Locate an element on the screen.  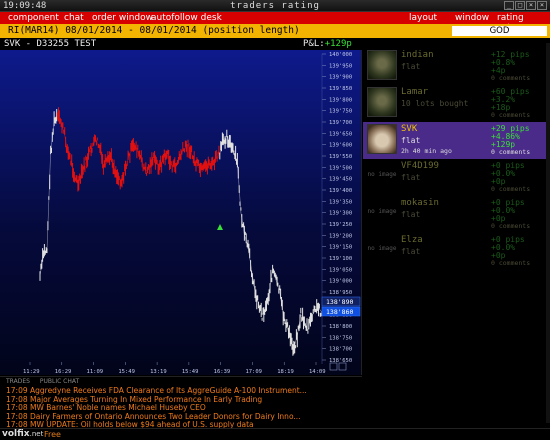
pnl-display: P&L:+129p is located at coordinates (327, 44).